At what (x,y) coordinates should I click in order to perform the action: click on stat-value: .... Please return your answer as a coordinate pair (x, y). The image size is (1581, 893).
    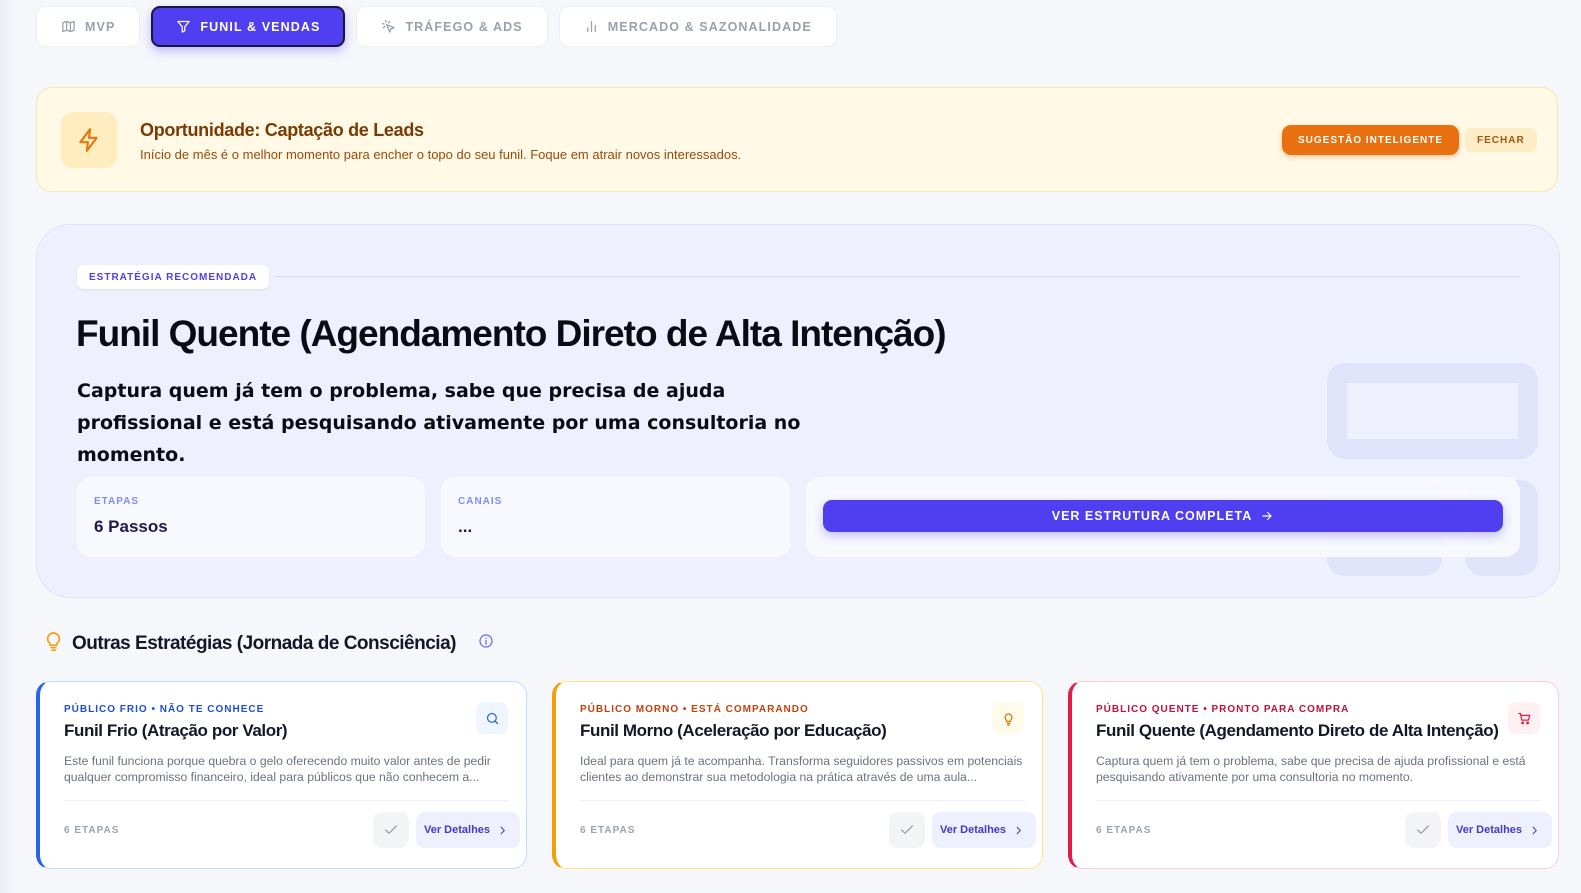
    Looking at the image, I should click on (465, 526).